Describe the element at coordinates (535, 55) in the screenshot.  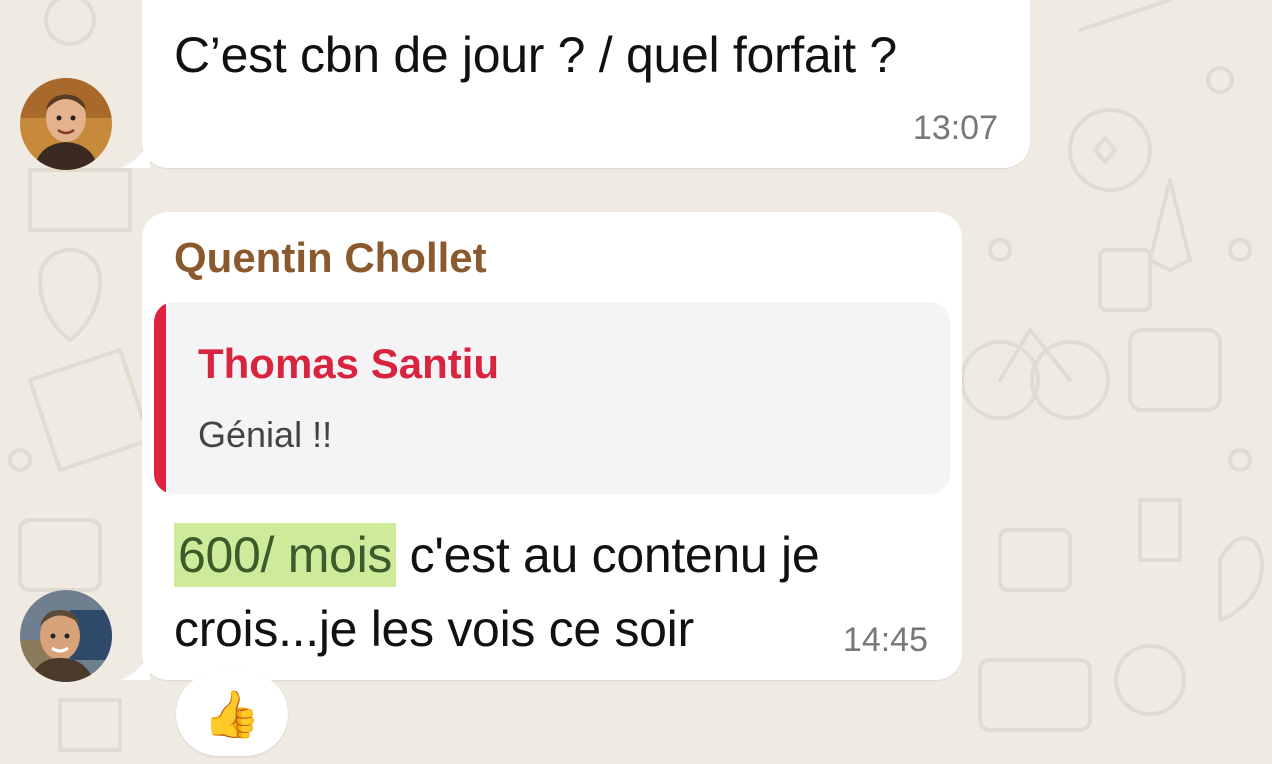
I see `message-text: C’est cbn de jour ? / quel forfait ?` at that location.